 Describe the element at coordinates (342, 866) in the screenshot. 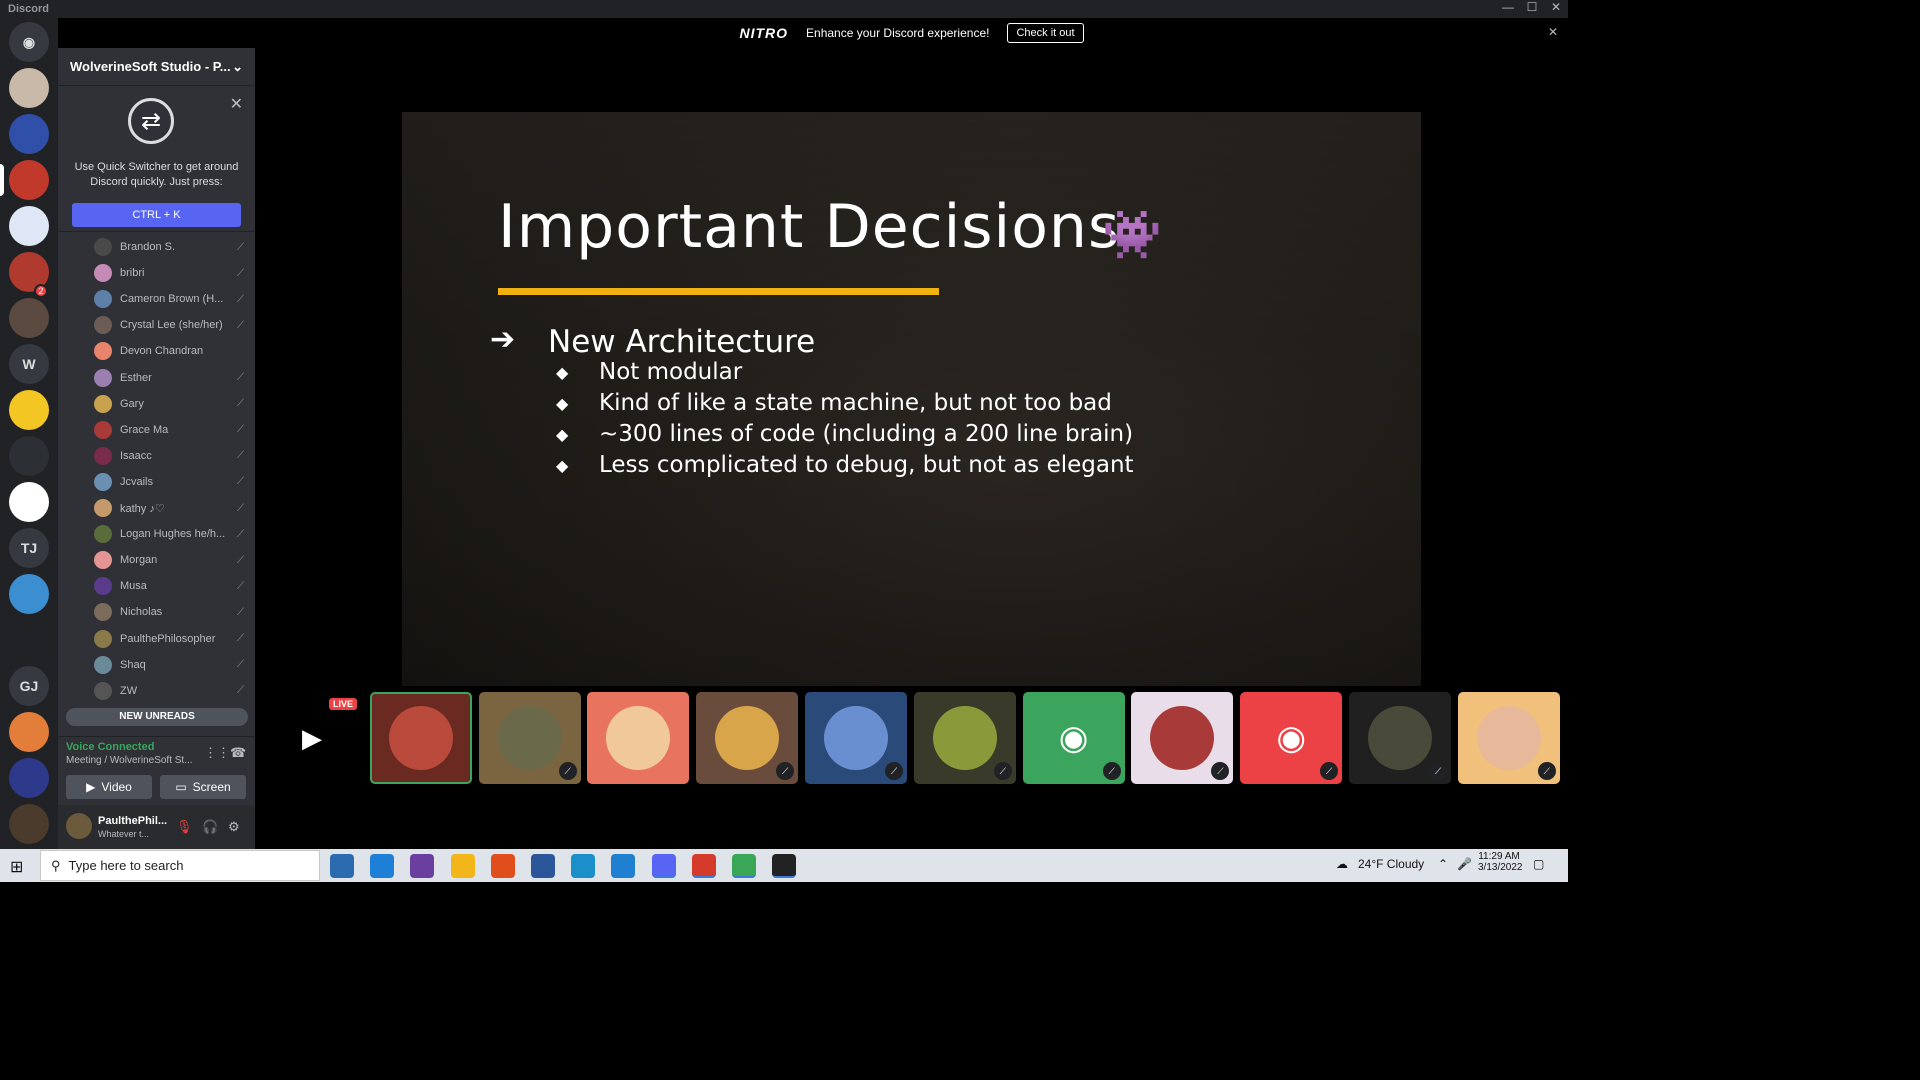

I see `store-icon` at that location.